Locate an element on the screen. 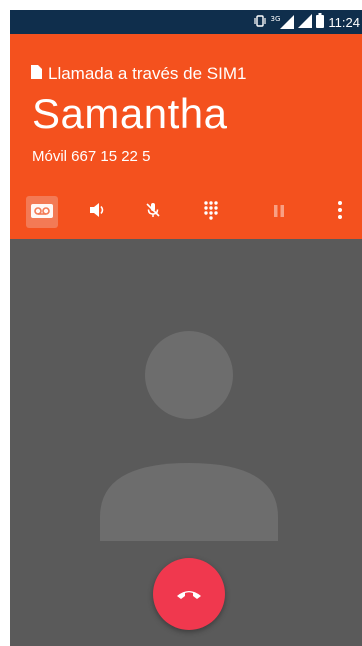  call-actions is located at coordinates (186, 212).